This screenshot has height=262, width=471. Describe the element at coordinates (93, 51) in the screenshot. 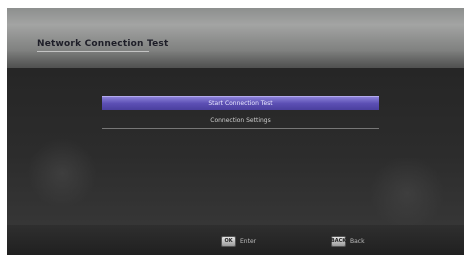

I see `title-underline` at that location.